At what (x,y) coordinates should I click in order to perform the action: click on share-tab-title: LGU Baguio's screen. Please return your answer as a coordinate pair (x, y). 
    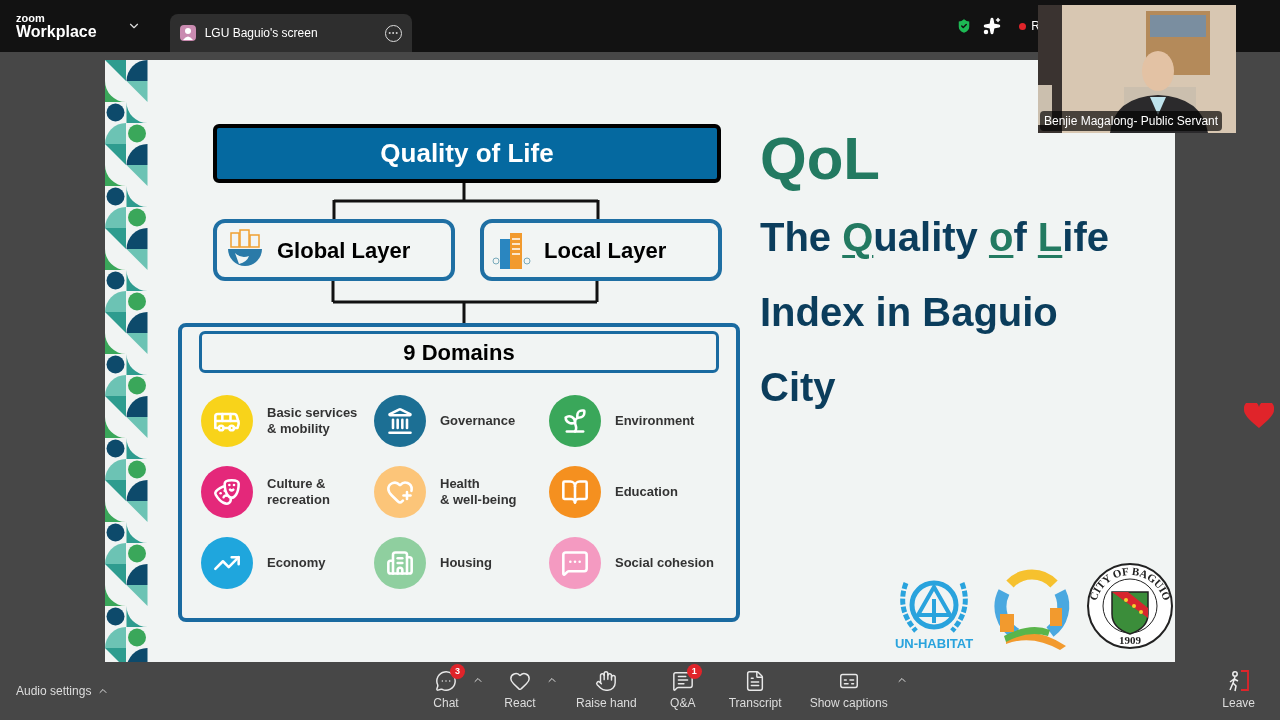
    Looking at the image, I should click on (261, 33).